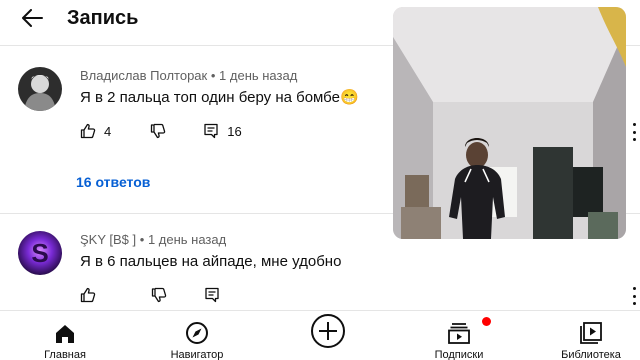 This screenshot has height=360, width=640. Describe the element at coordinates (150, 295) in the screenshot. I see `comment-actions` at that location.